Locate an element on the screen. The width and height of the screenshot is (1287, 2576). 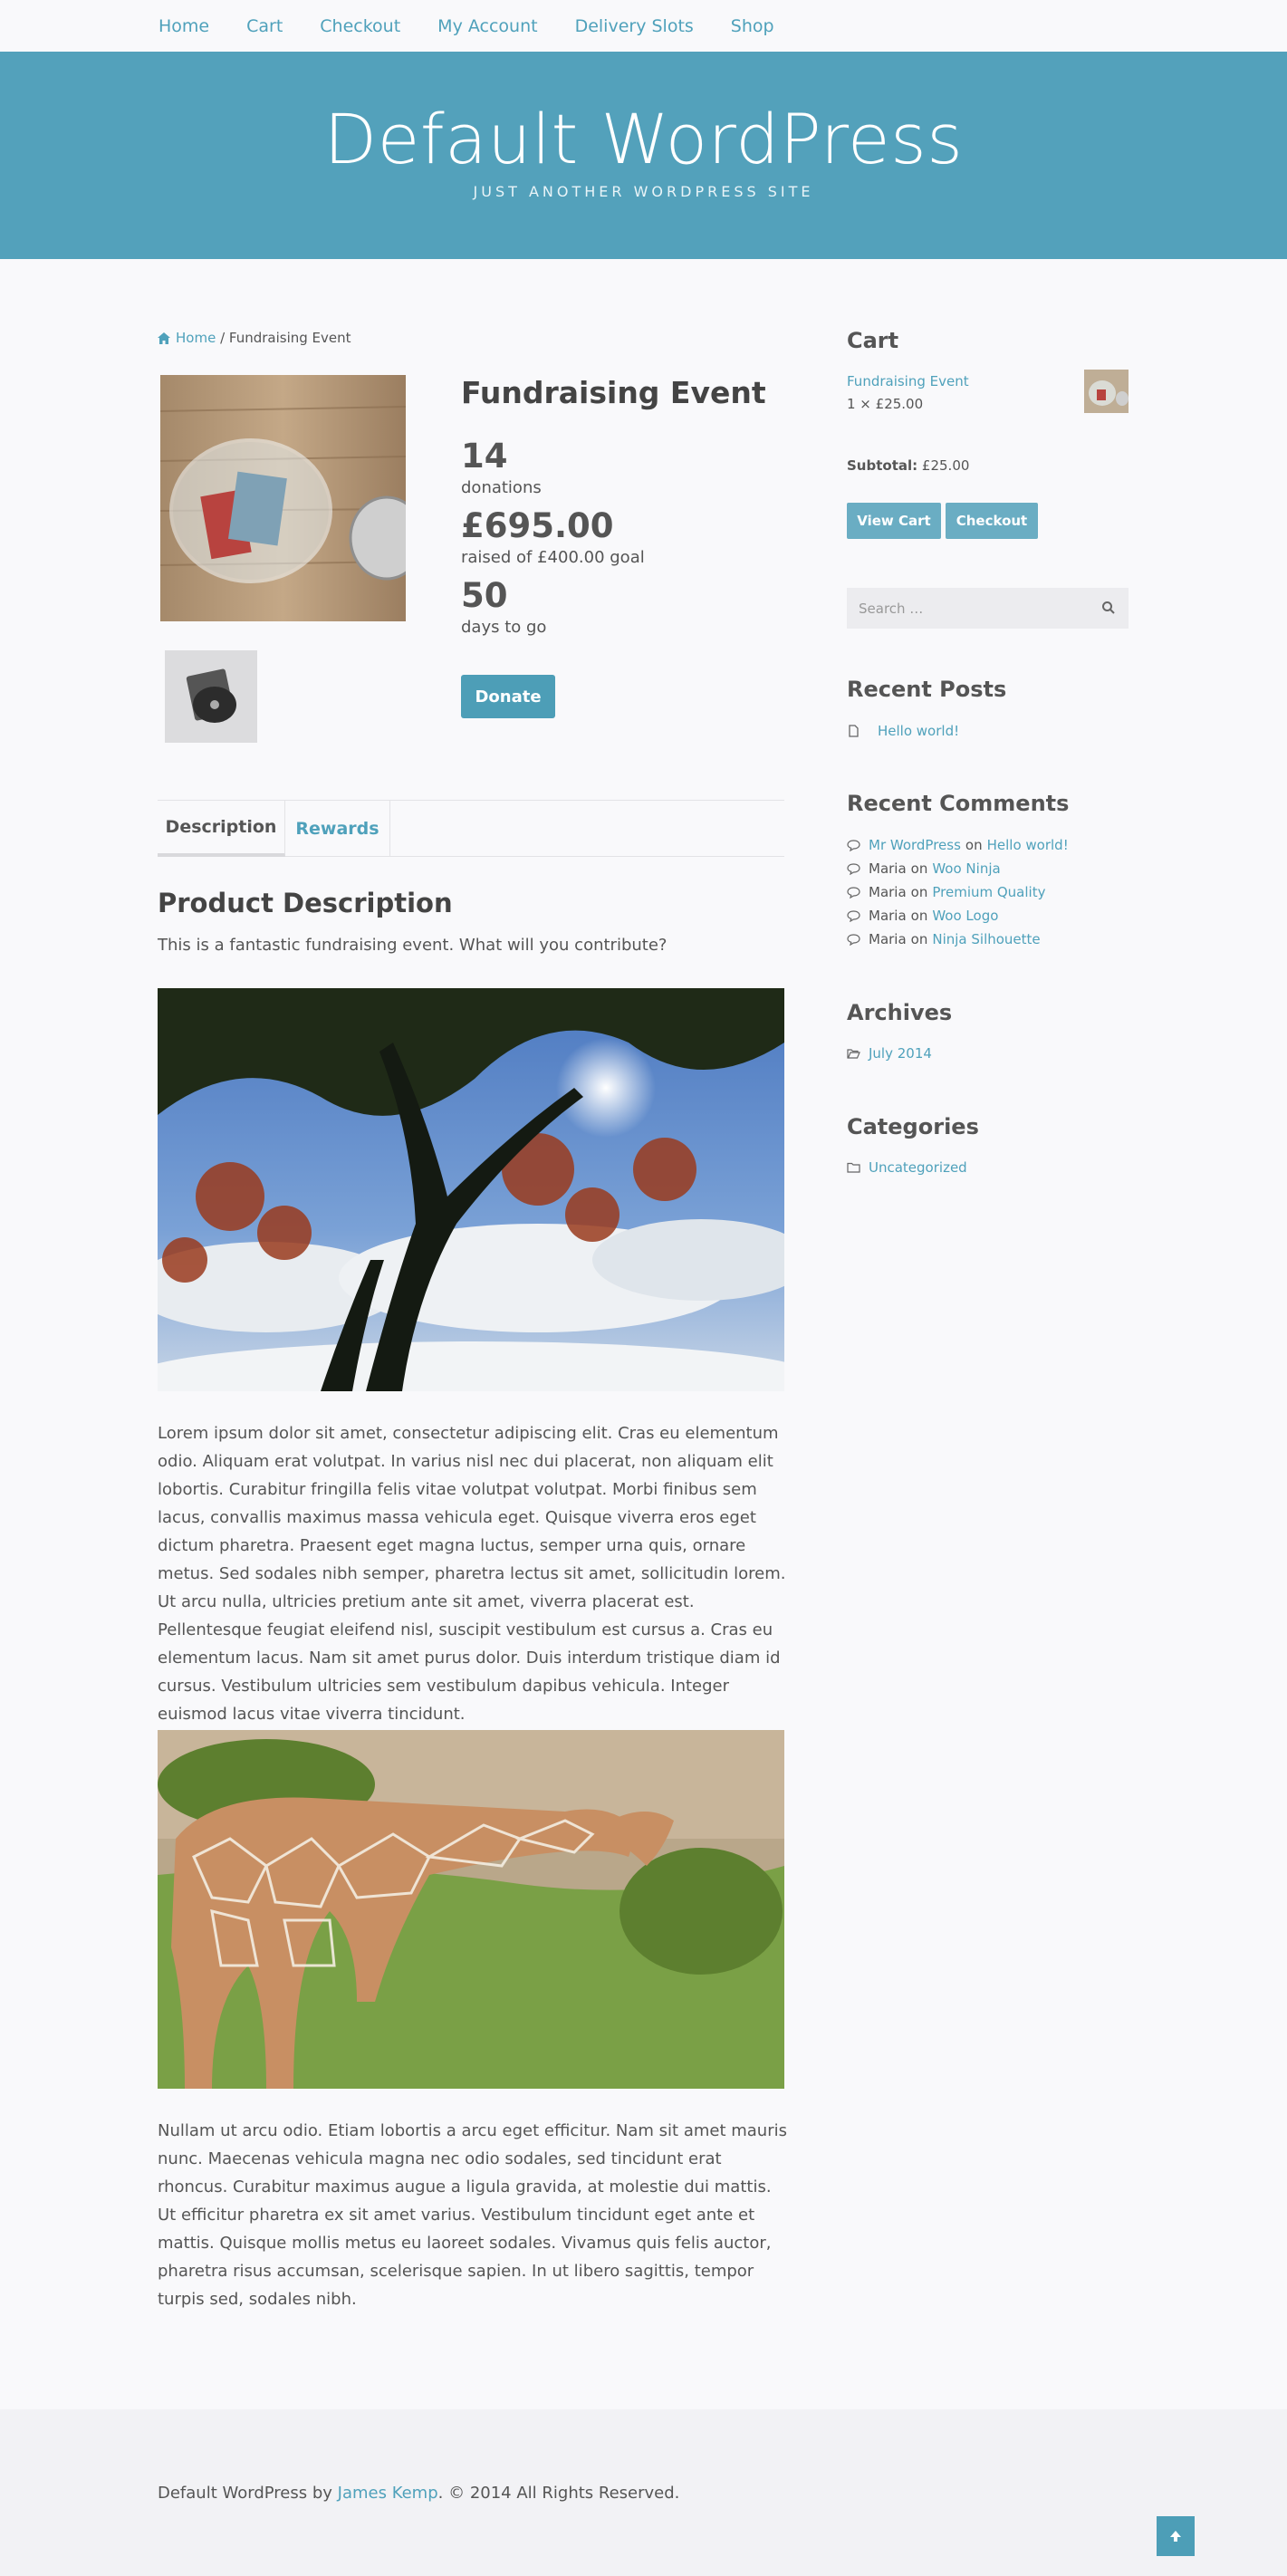
view-cart-button: View Cart is located at coordinates (894, 521).